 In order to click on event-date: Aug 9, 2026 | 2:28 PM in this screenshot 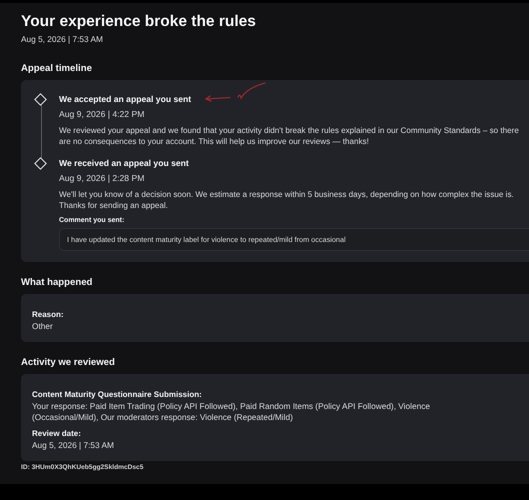, I will do `click(102, 178)`.